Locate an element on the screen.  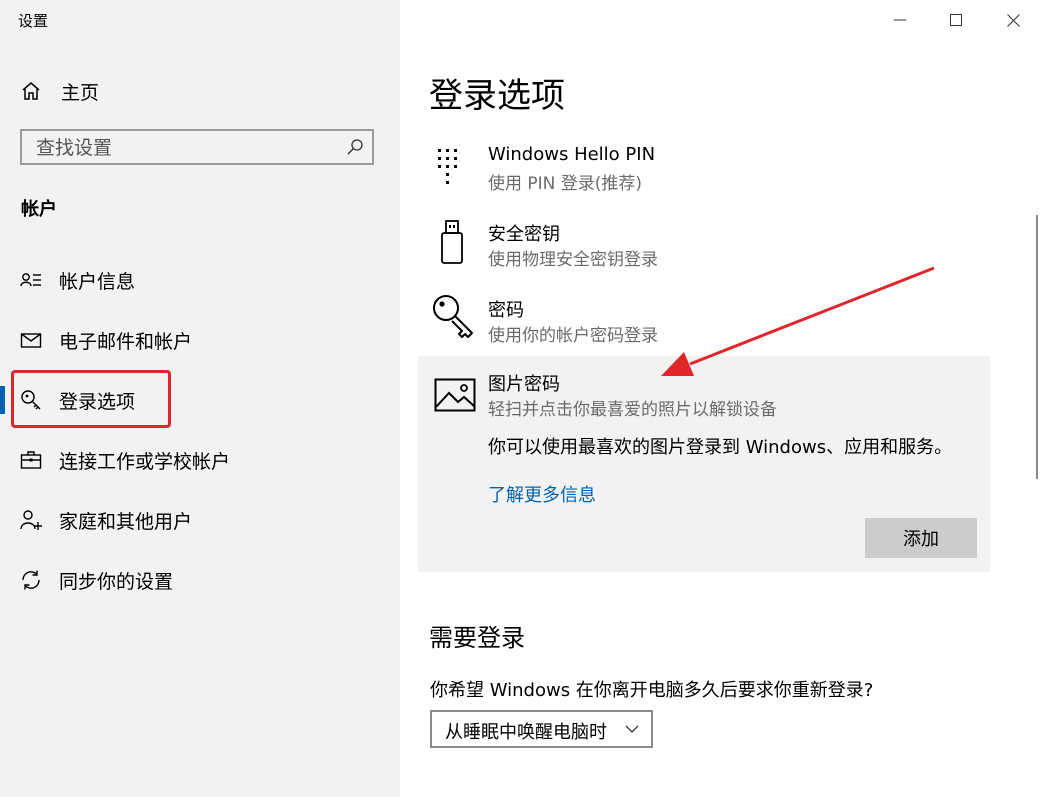
search-input is located at coordinates (180, 148).